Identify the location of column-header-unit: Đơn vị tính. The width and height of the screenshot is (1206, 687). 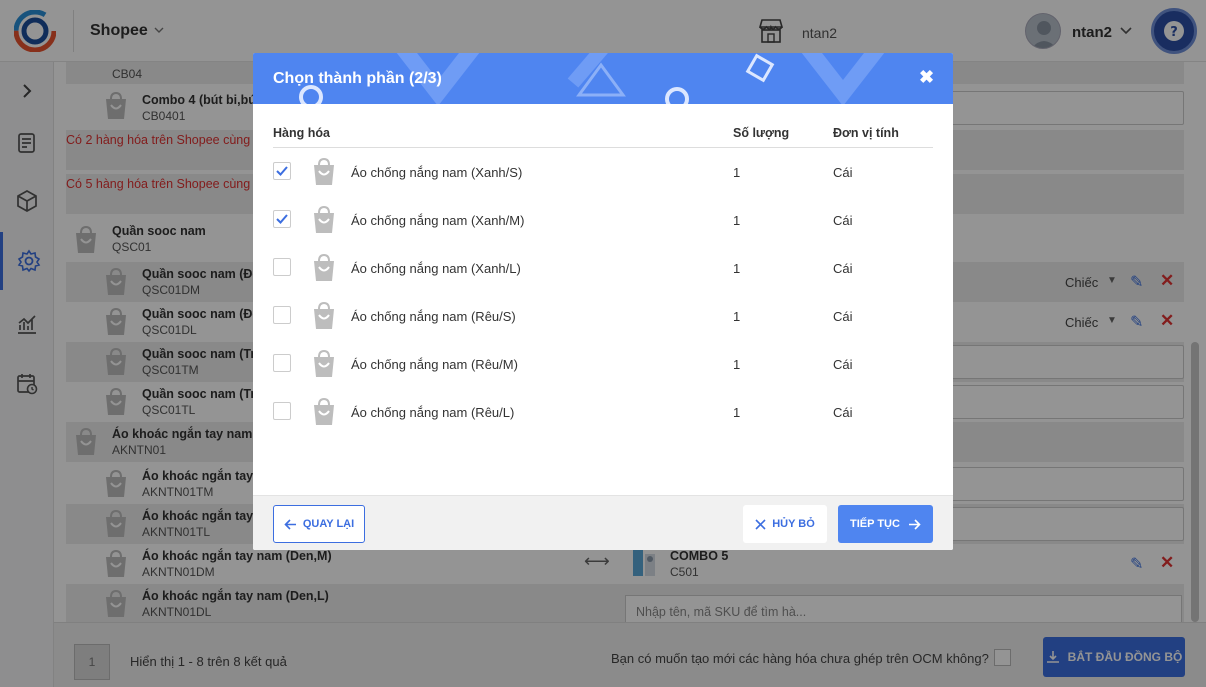
(866, 133).